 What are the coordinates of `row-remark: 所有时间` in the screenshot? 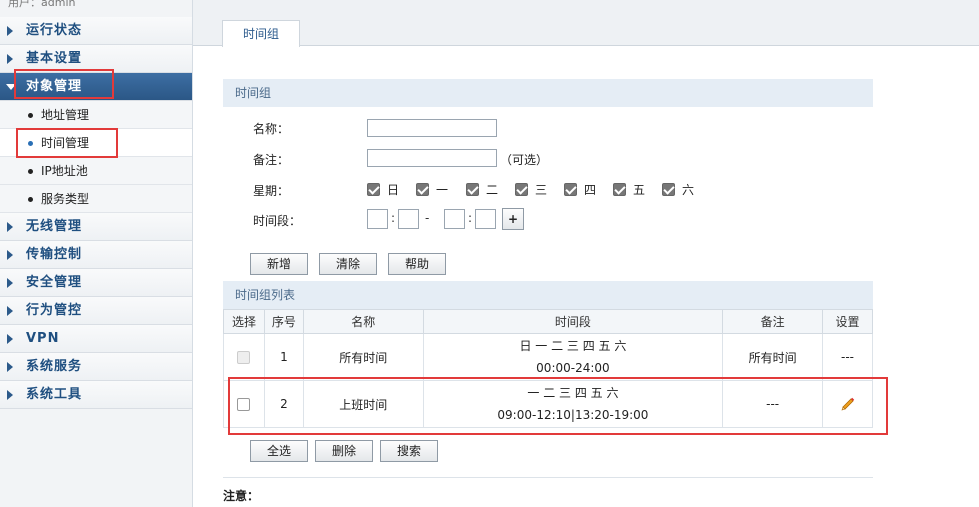 It's located at (773, 357).